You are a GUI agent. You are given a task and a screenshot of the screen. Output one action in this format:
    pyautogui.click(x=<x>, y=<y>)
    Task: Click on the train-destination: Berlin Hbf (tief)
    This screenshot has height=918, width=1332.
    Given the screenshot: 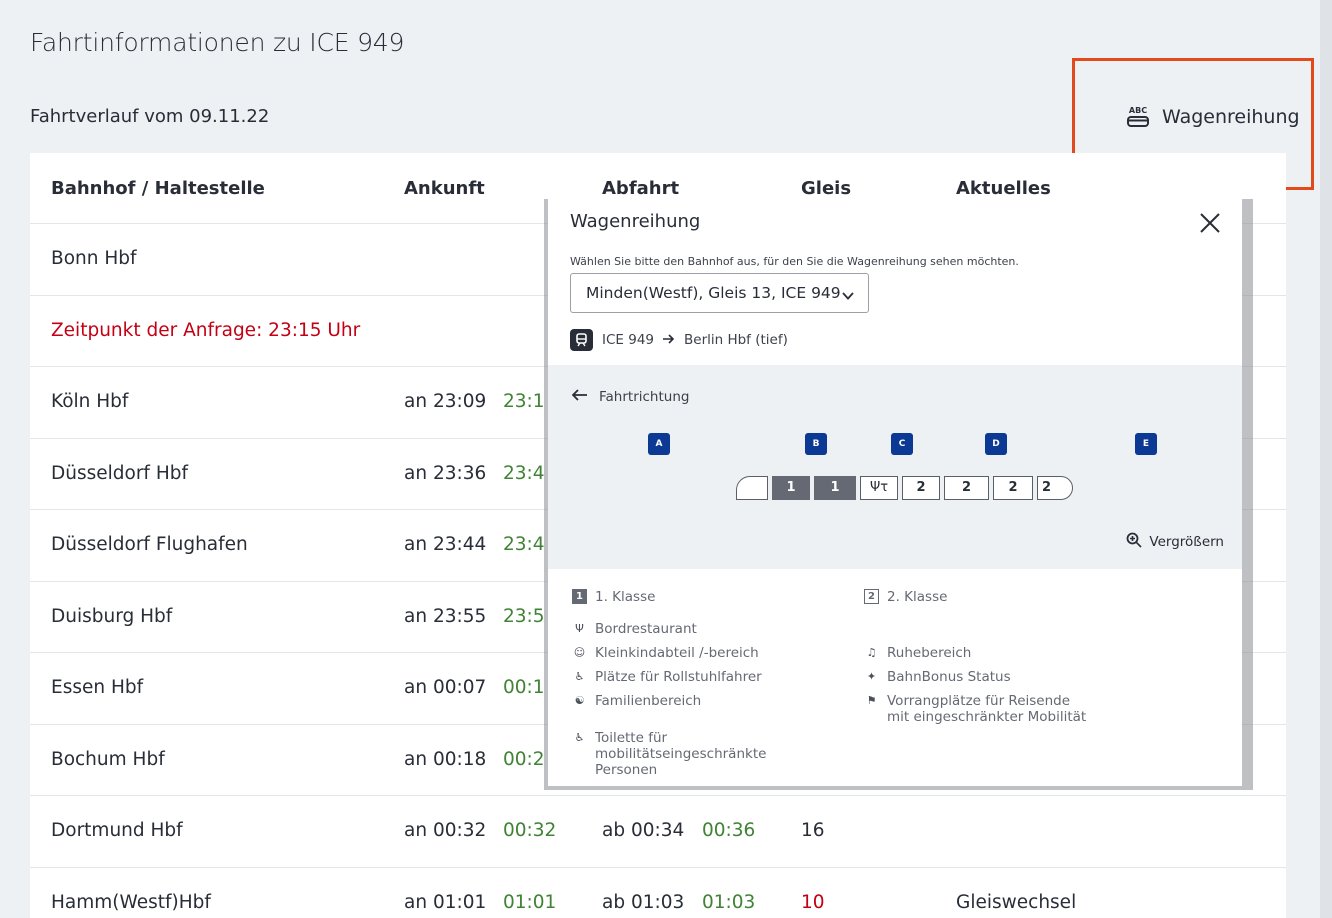 What is the action you would take?
    pyautogui.click(x=736, y=340)
    